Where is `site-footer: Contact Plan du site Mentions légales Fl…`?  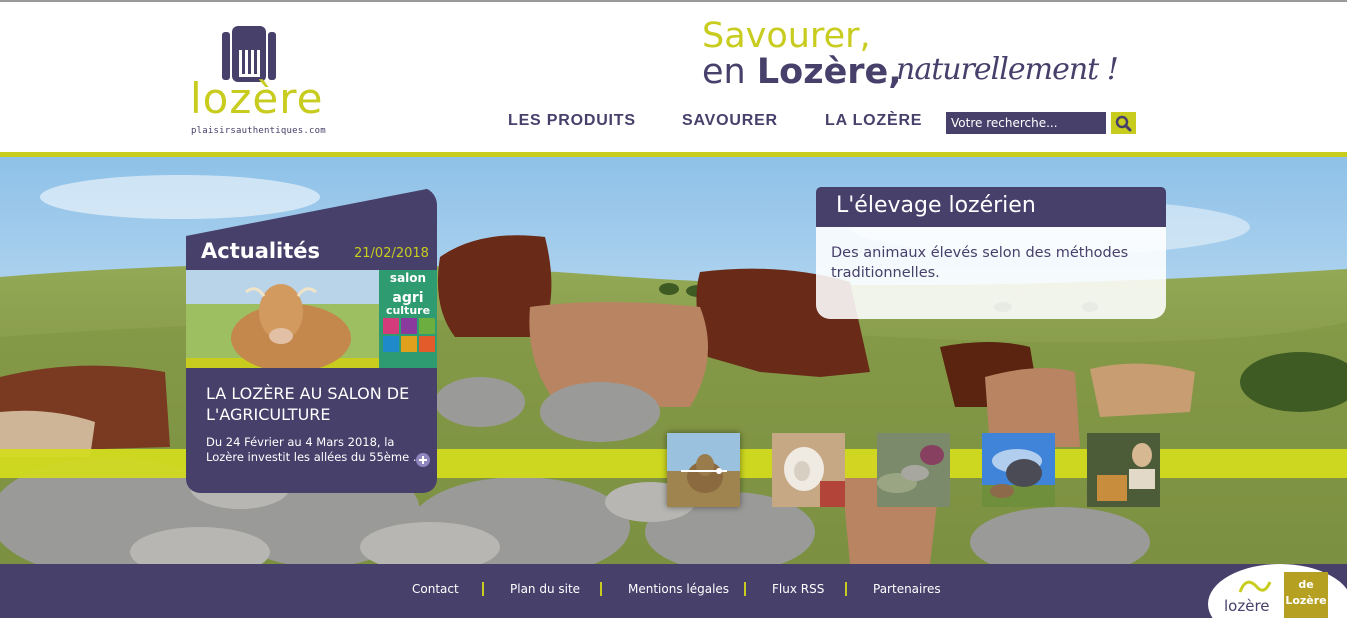
site-footer: Contact Plan du site Mentions légales Fl… is located at coordinates (673, 591).